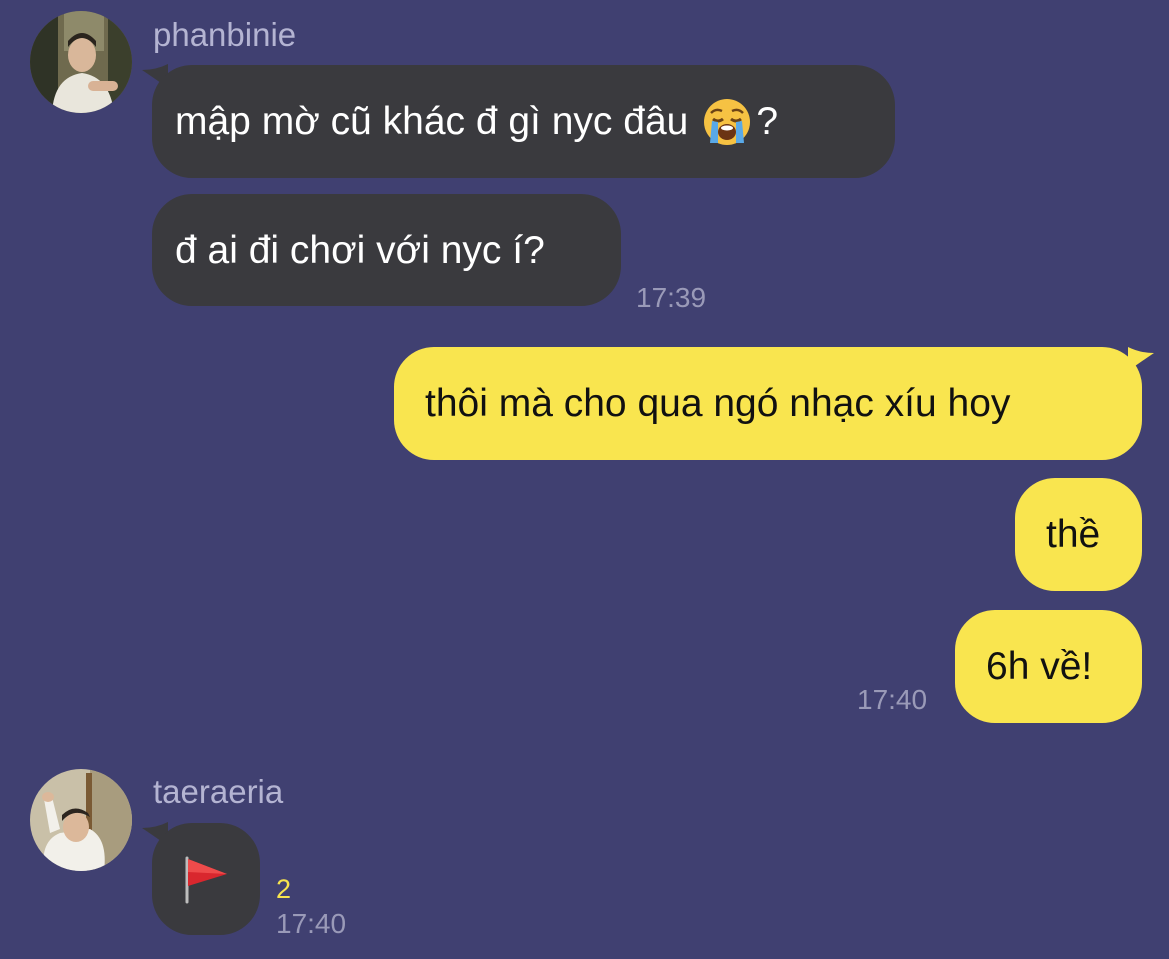  What do you see at coordinates (1039, 666) in the screenshot?
I see `message-text: 6h về!` at bounding box center [1039, 666].